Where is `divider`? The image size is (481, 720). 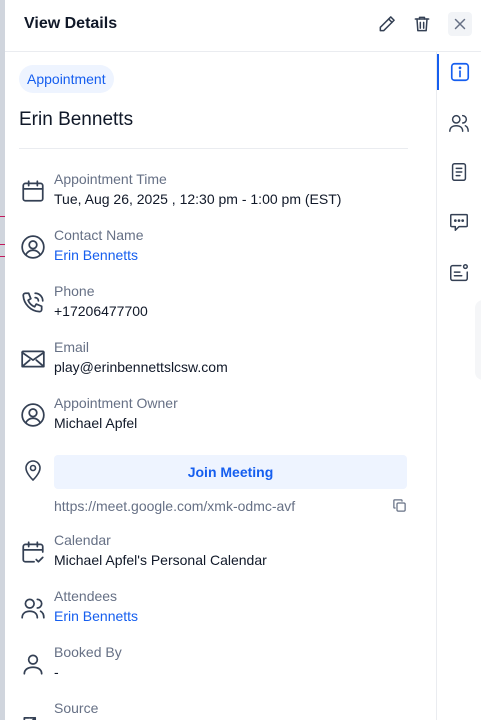
divider is located at coordinates (213, 148).